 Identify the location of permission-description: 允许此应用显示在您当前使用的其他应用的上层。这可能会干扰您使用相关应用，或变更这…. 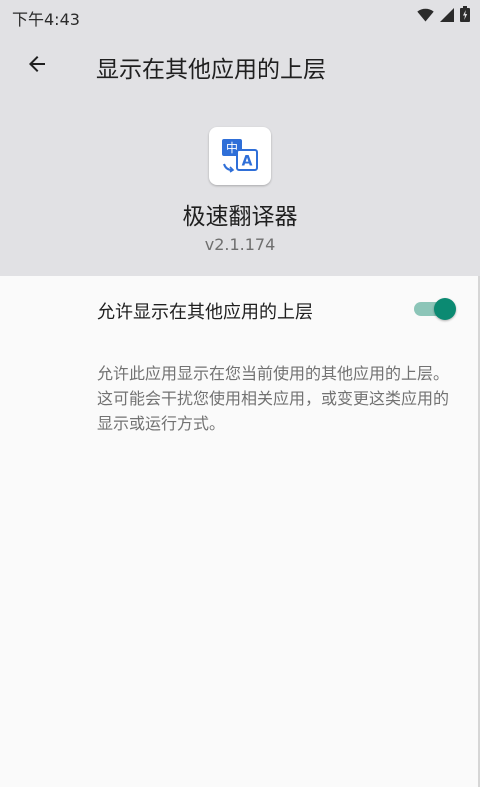
(273, 398).